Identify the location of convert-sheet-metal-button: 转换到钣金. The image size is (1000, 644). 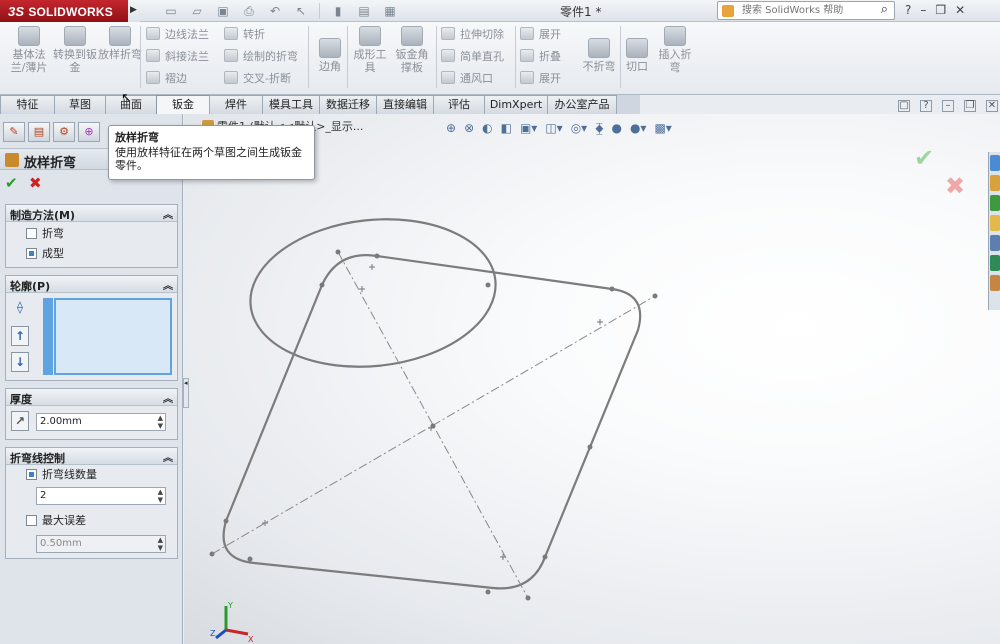
(75, 49).